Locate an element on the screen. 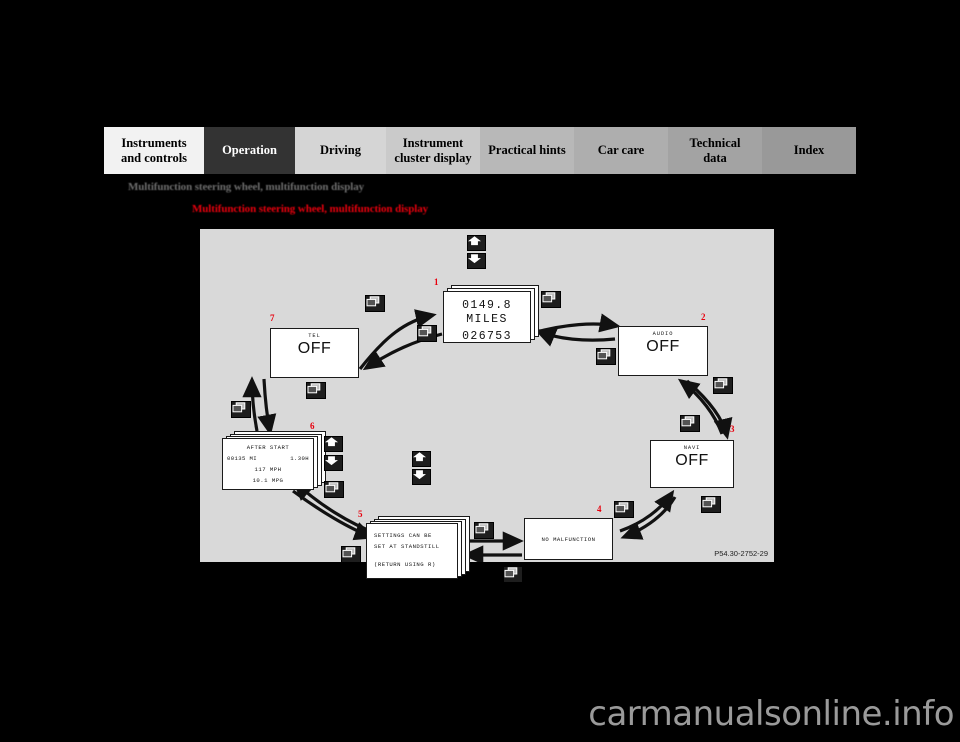  tab-label: Operation is located at coordinates (249, 150).